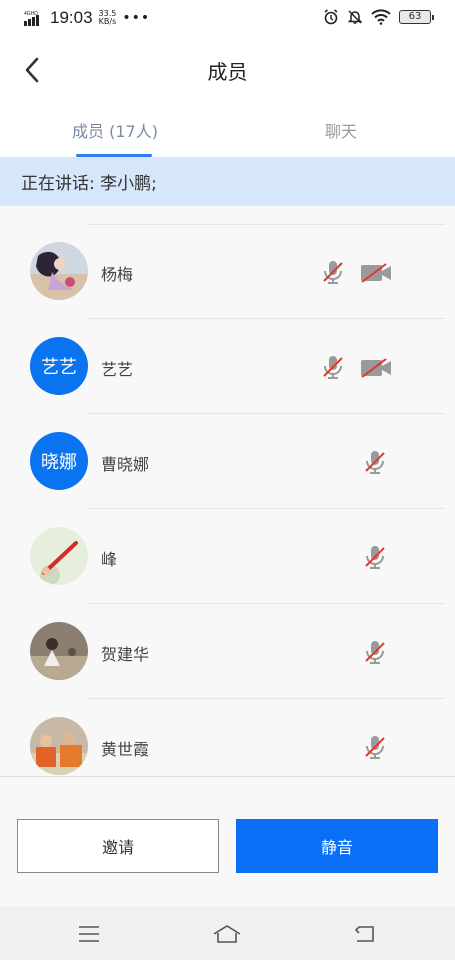 The width and height of the screenshot is (455, 960). Describe the element at coordinates (117, 274) in the screenshot. I see `member-name: 杨梅` at that location.